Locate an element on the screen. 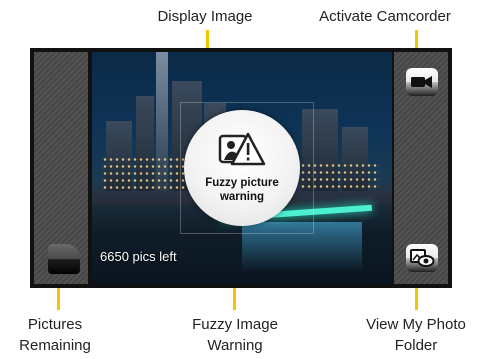 The width and height of the screenshot is (481, 359). fuzzy-warning-text: Fuzzy picture warning is located at coordinates (242, 190).